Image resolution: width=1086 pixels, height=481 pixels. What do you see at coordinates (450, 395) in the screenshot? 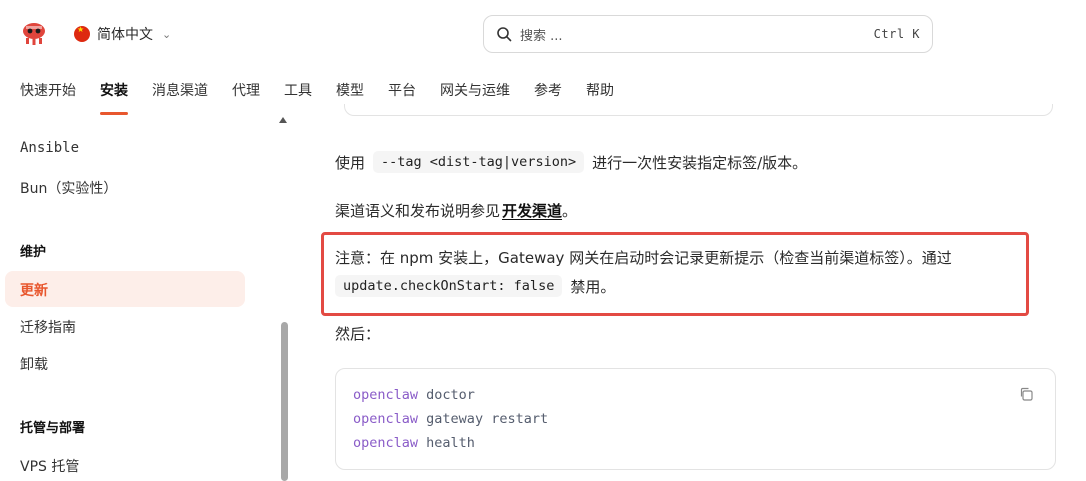
I see `code-args: doctor` at bounding box center [450, 395].